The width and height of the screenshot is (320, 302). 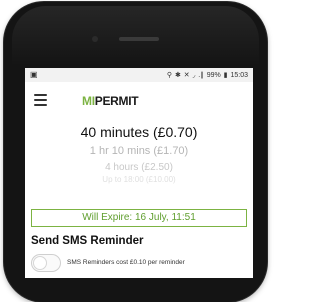 I want to click on expiry-banner: Will Expire: 16 July, 11:51, so click(x=139, y=218).